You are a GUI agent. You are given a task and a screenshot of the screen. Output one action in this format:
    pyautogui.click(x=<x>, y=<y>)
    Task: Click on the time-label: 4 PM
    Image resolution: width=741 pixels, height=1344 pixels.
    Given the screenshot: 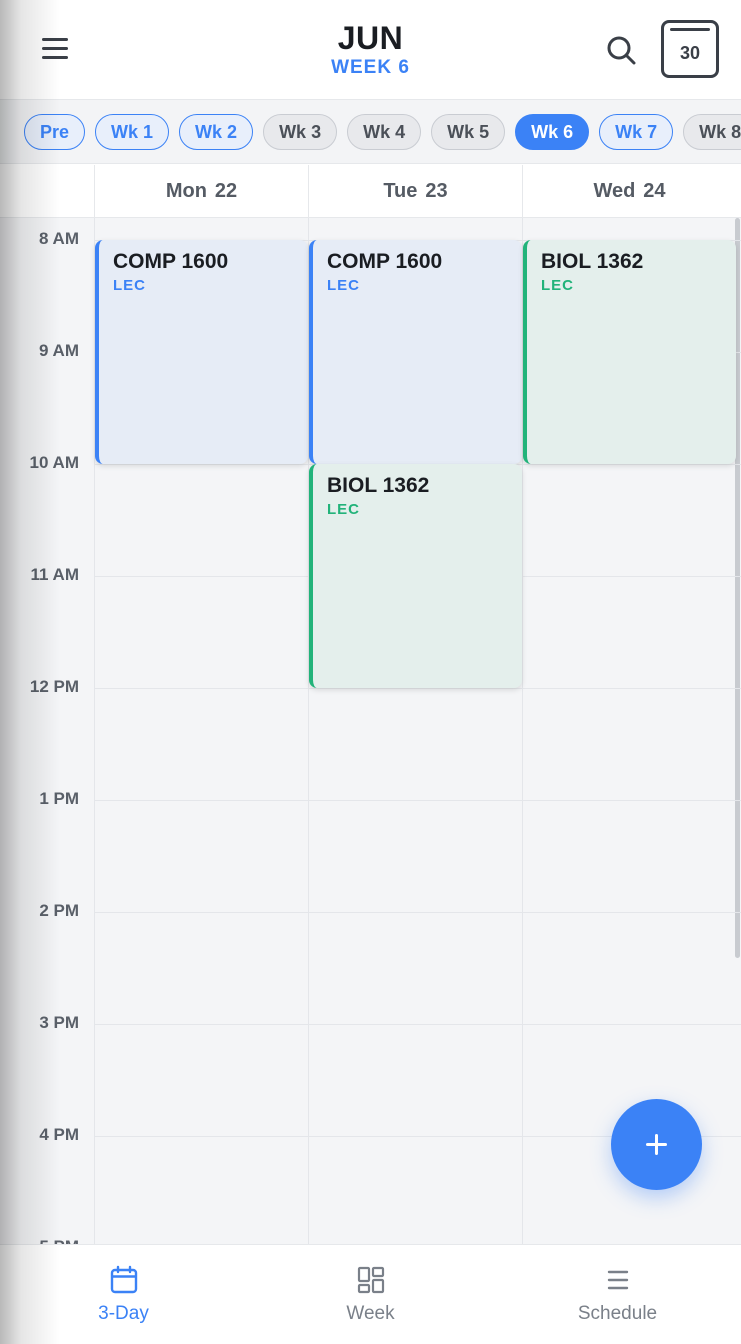 What is the action you would take?
    pyautogui.click(x=59, y=1134)
    